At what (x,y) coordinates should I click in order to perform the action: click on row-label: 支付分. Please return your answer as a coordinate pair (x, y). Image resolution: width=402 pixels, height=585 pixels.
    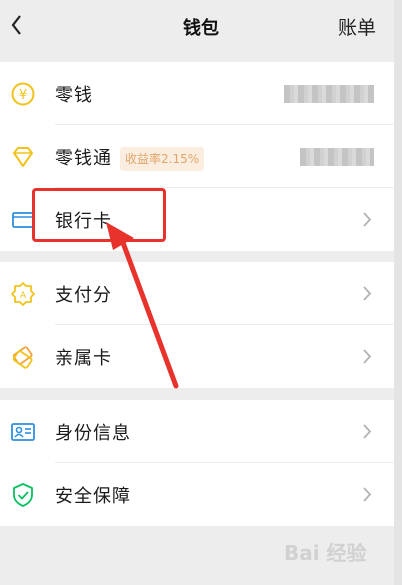
    Looking at the image, I should click on (83, 295).